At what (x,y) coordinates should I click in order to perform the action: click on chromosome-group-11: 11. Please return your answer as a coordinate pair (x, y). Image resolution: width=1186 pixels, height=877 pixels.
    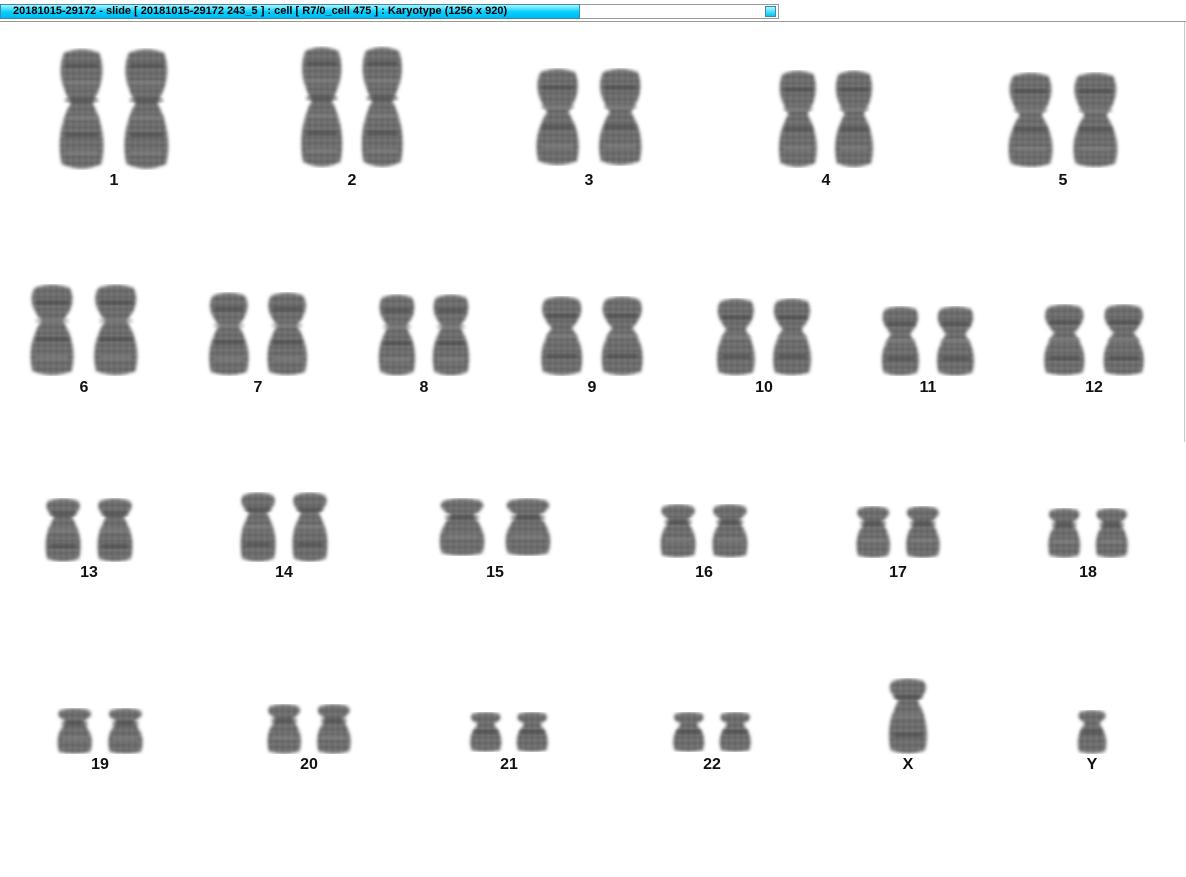
    Looking at the image, I should click on (928, 352).